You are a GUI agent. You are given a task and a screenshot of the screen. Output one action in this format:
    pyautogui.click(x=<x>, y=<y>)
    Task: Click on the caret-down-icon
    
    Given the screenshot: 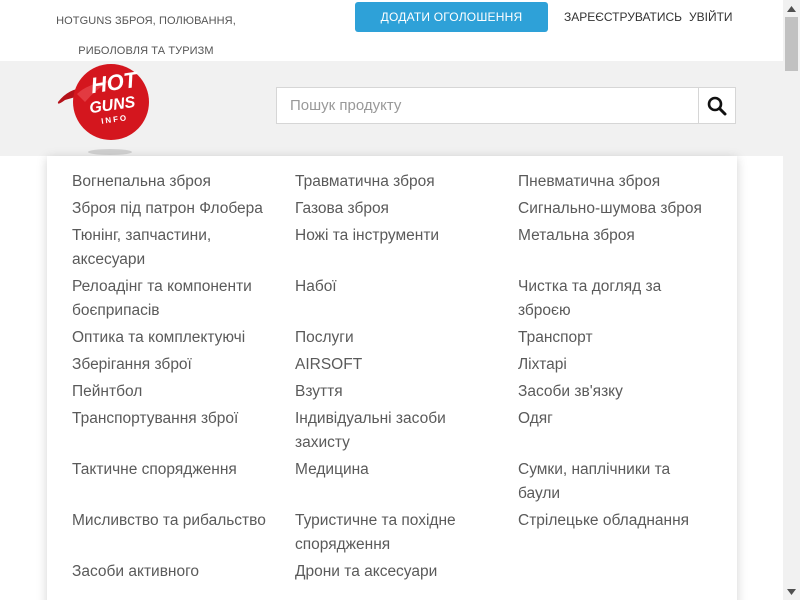 What is the action you would take?
    pyautogui.click(x=791, y=591)
    